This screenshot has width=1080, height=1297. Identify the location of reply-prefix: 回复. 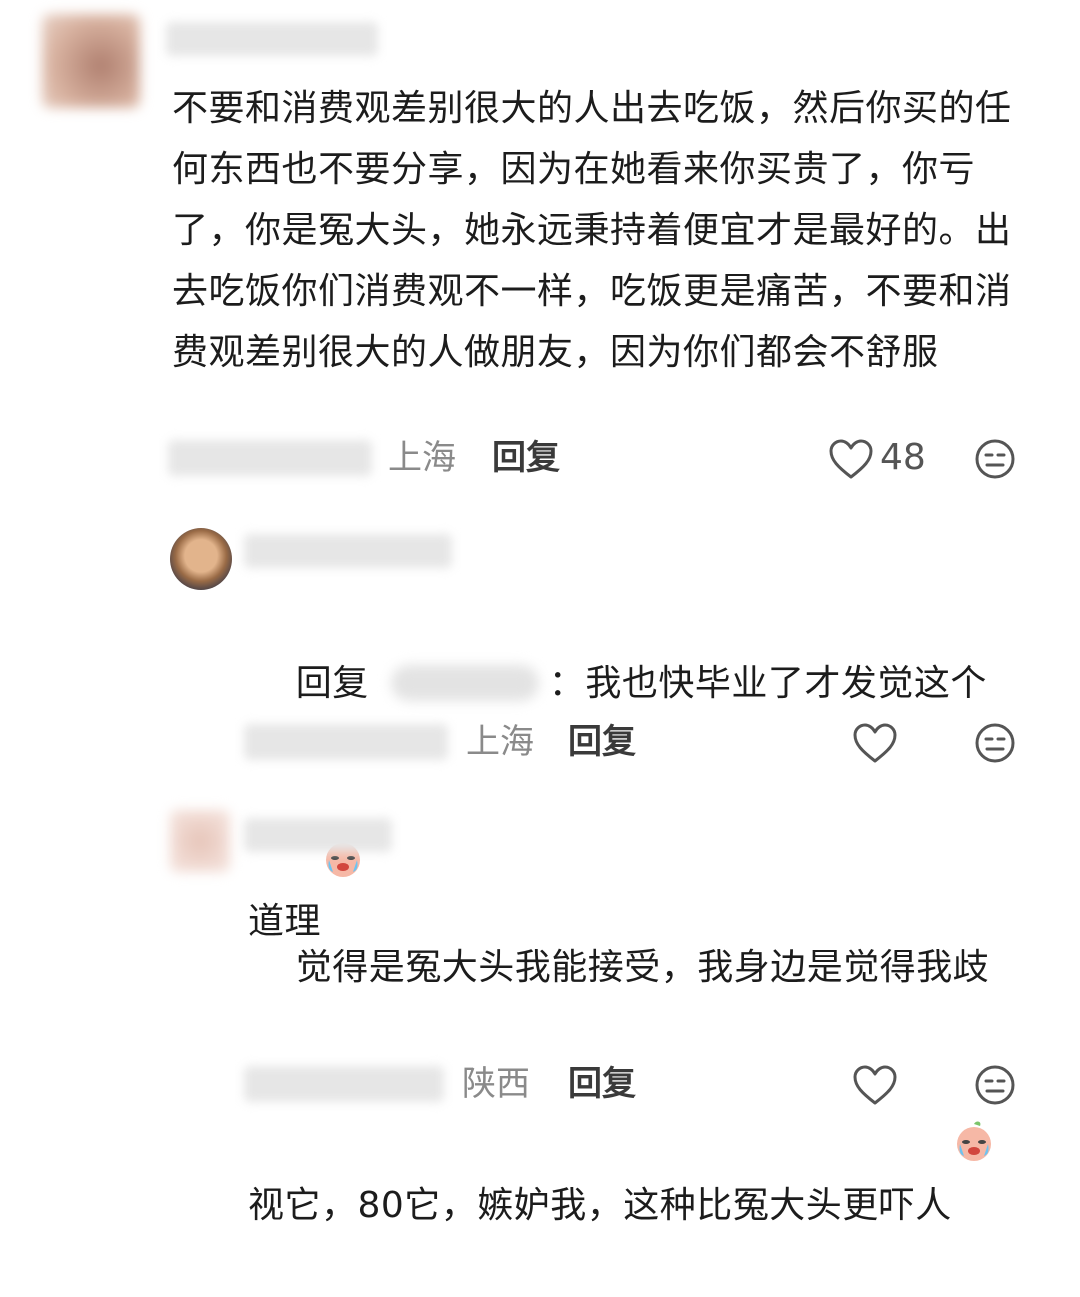
(332, 683).